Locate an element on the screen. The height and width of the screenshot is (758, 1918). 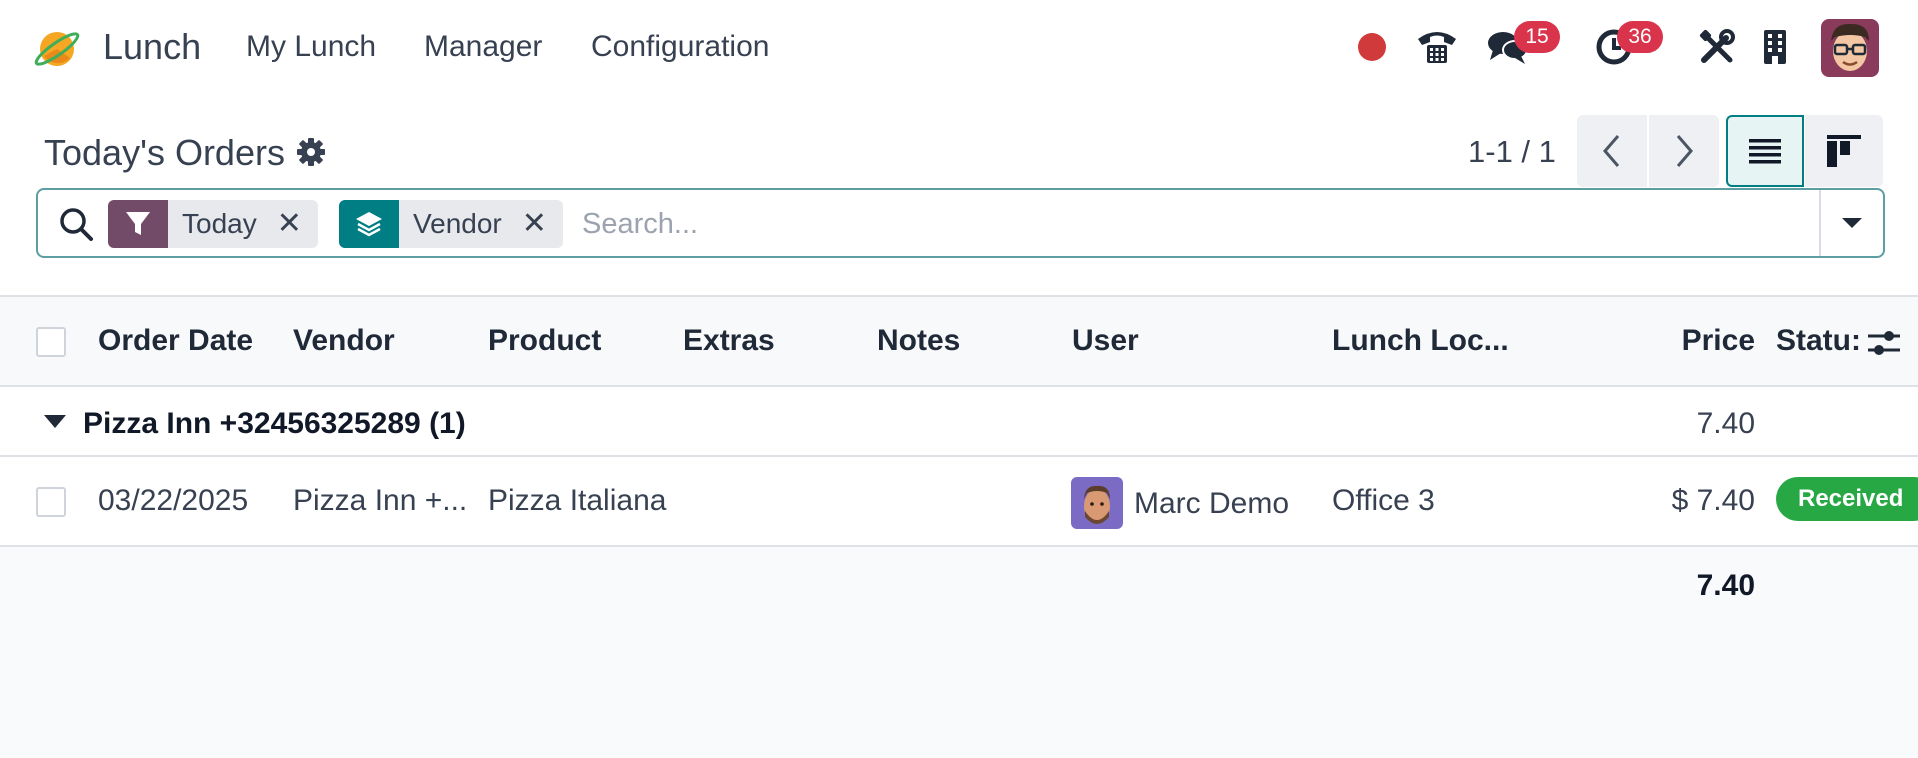
pager-next-button is located at coordinates (1684, 151).